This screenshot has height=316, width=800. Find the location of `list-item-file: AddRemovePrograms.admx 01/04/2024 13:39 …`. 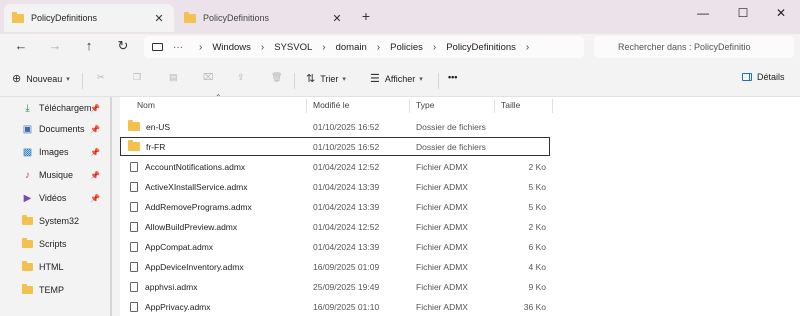

list-item-file: AddRemovePrograms.admx 01/04/2024 13:39 … is located at coordinates (460, 206).